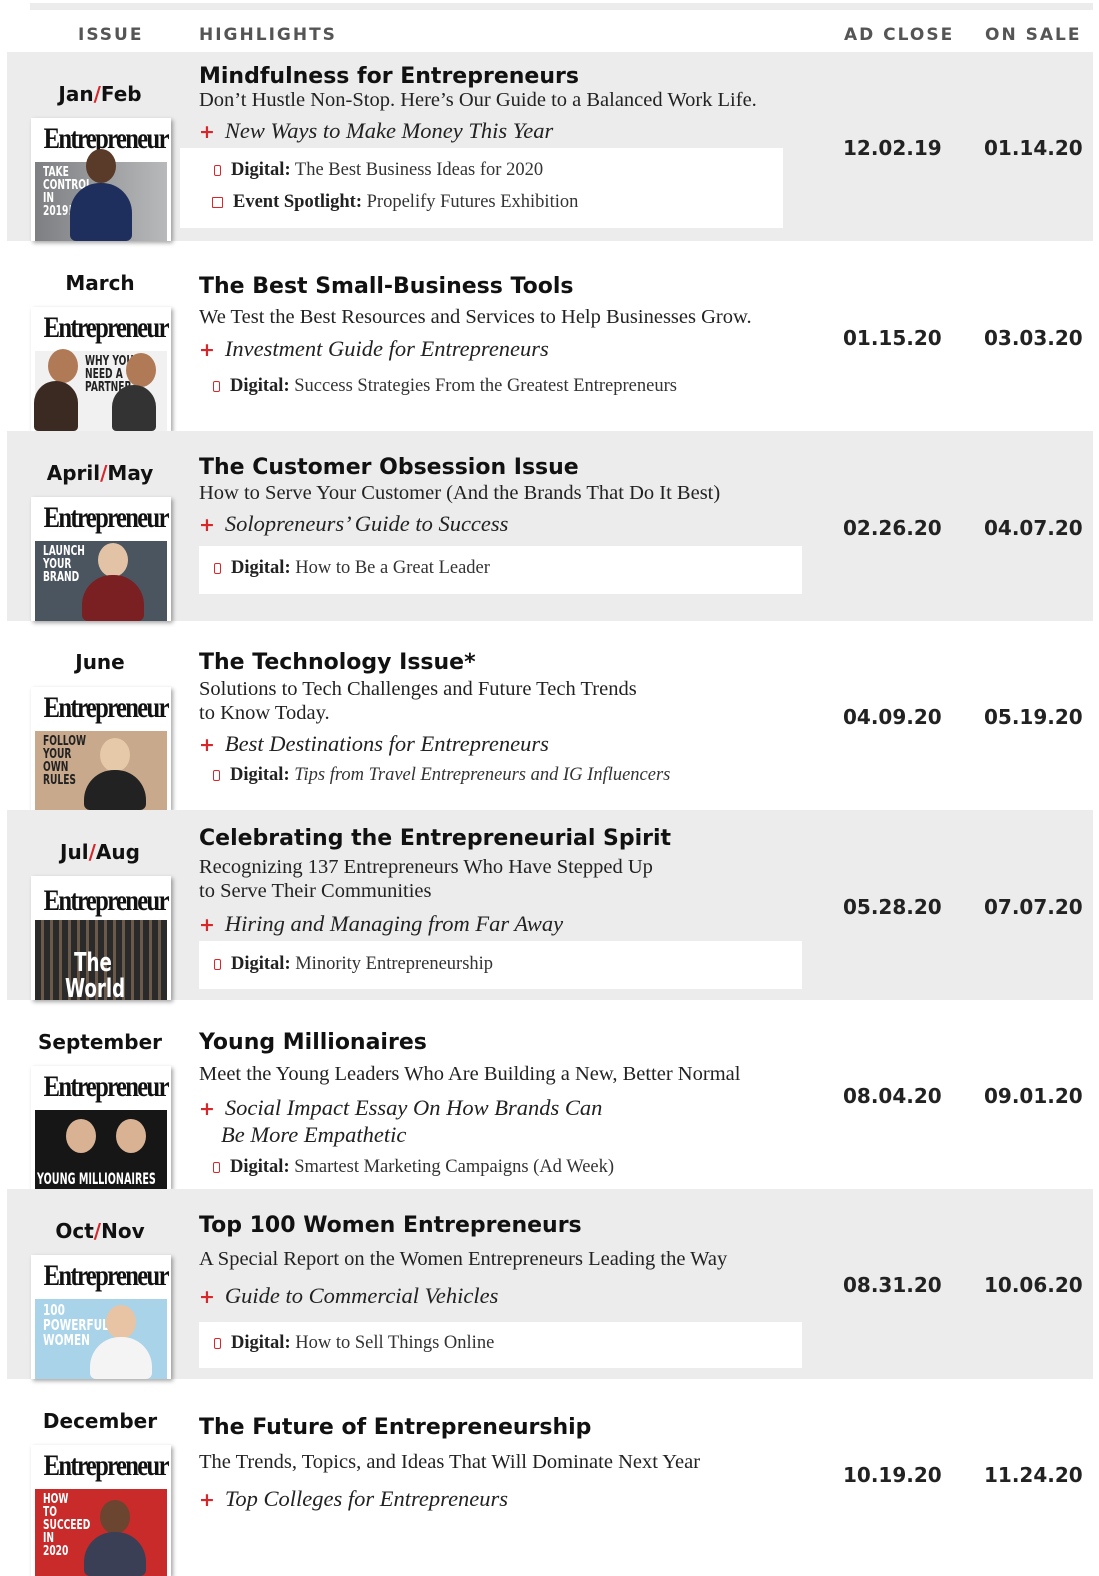 The image size is (1099, 1576). I want to click on calendar-icon, so click(217, 202).